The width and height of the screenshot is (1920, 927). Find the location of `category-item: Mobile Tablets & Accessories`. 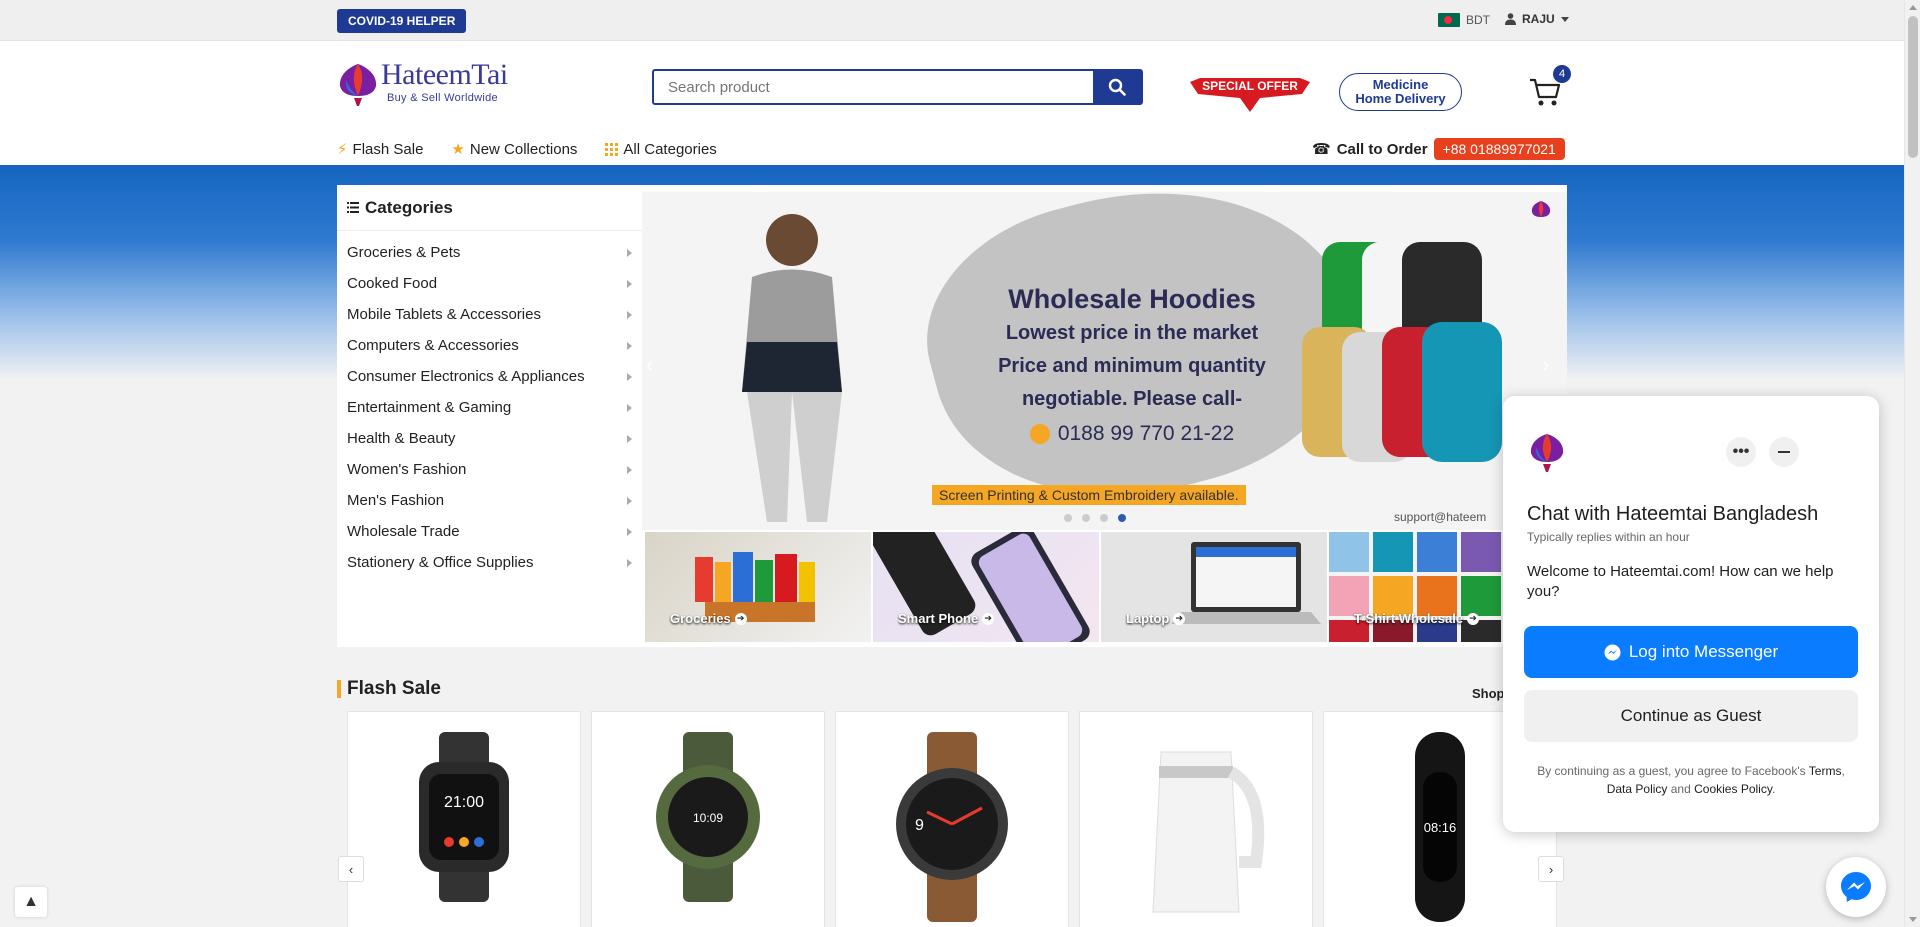

category-item: Mobile Tablets & Accessories is located at coordinates (489, 314).